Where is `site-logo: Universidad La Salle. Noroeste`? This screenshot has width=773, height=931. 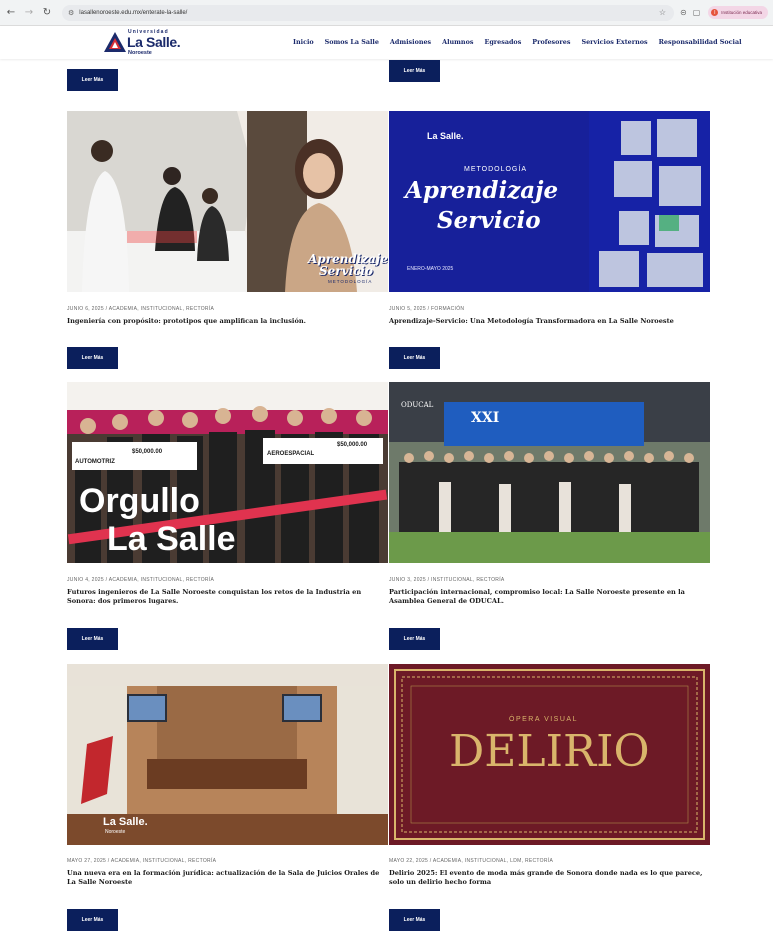 site-logo: Universidad La Salle. Noroeste is located at coordinates (142, 43).